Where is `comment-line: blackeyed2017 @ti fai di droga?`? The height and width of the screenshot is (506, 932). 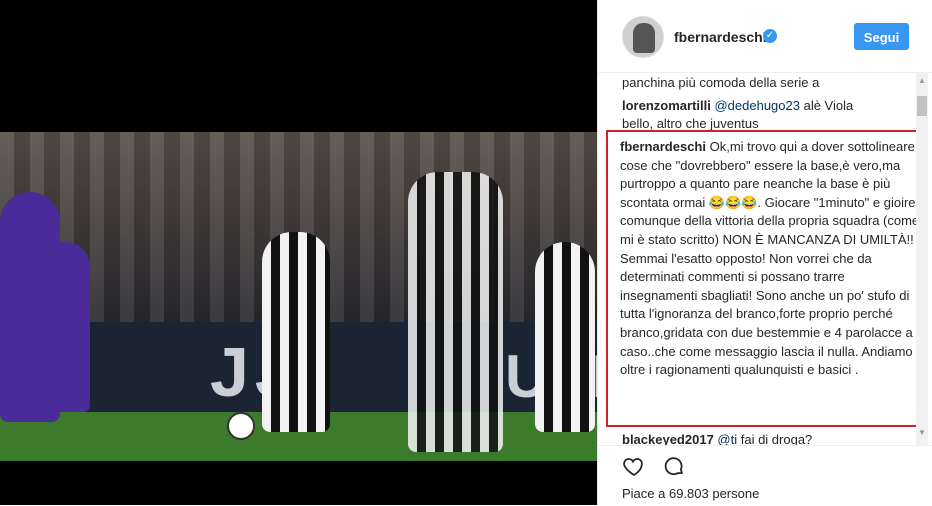
comment-line: blackeyed2017 @ti fai di droga? is located at coordinates (717, 438).